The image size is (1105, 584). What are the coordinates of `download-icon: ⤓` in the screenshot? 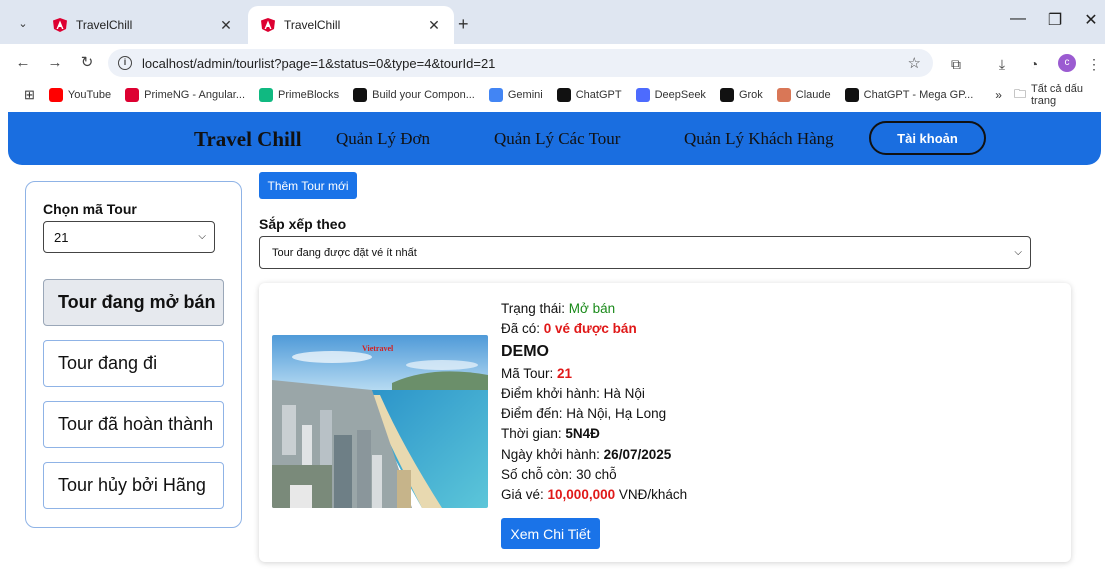 It's located at (1002, 64).